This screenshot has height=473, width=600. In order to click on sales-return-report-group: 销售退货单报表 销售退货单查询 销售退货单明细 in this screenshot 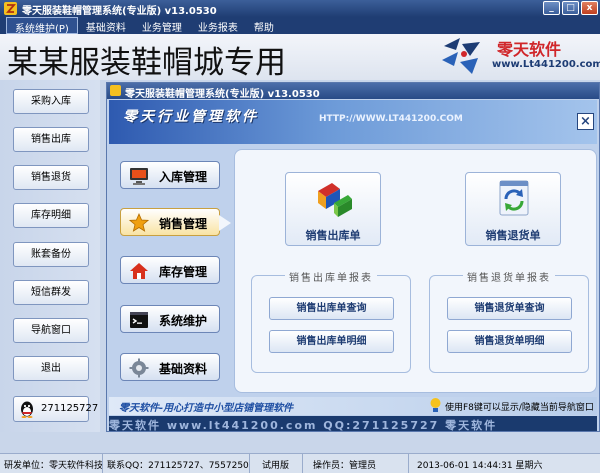, I will do `click(509, 323)`.